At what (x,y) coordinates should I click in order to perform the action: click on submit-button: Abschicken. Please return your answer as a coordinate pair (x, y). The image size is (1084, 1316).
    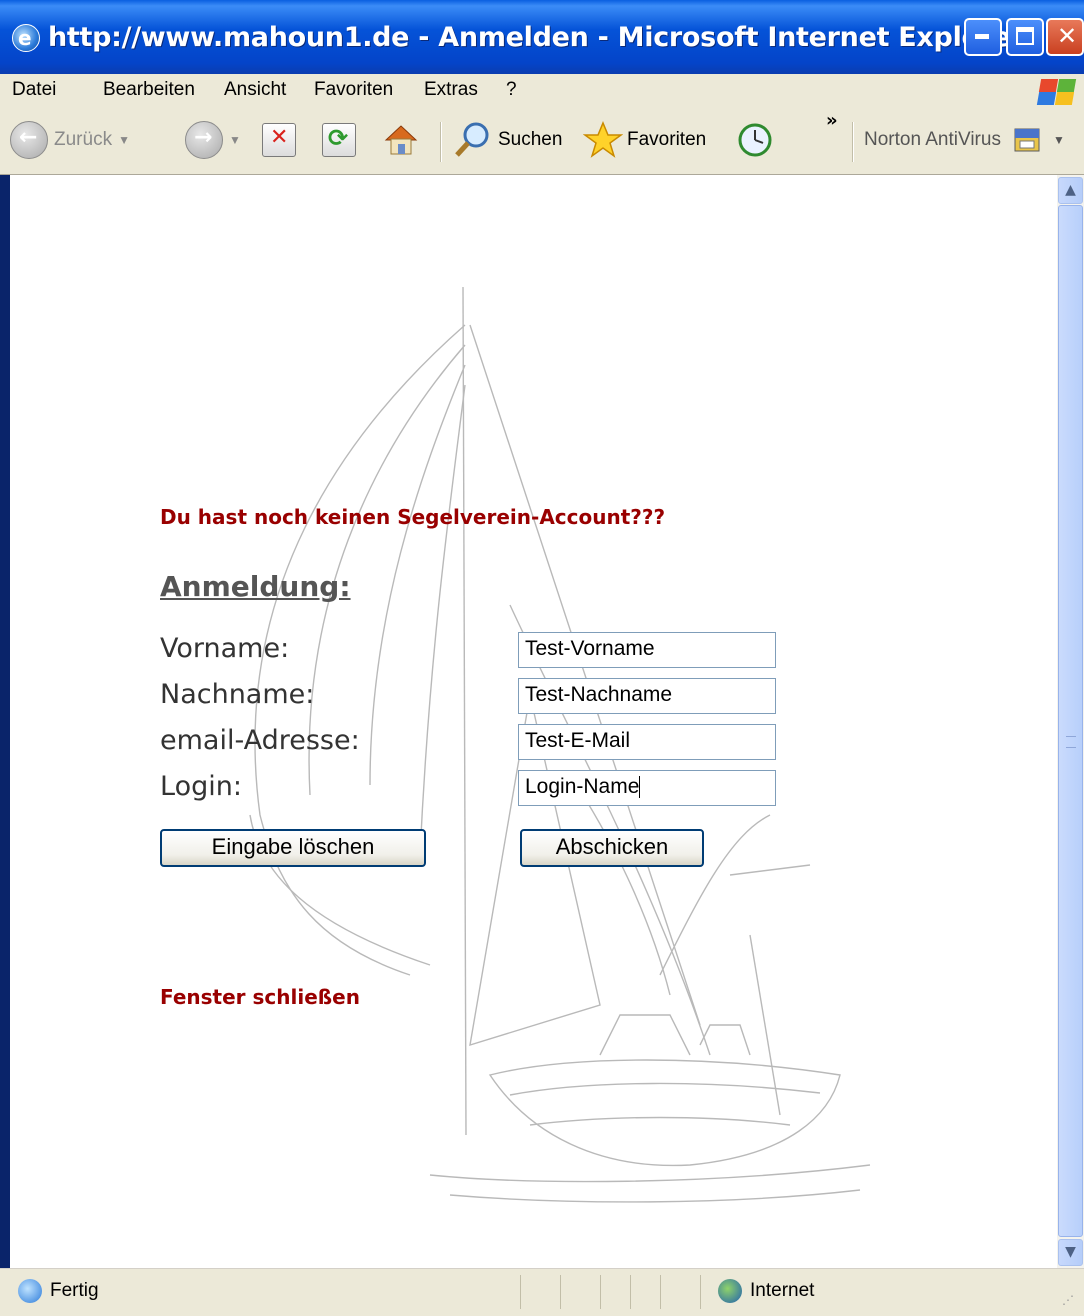
    Looking at the image, I should click on (612, 848).